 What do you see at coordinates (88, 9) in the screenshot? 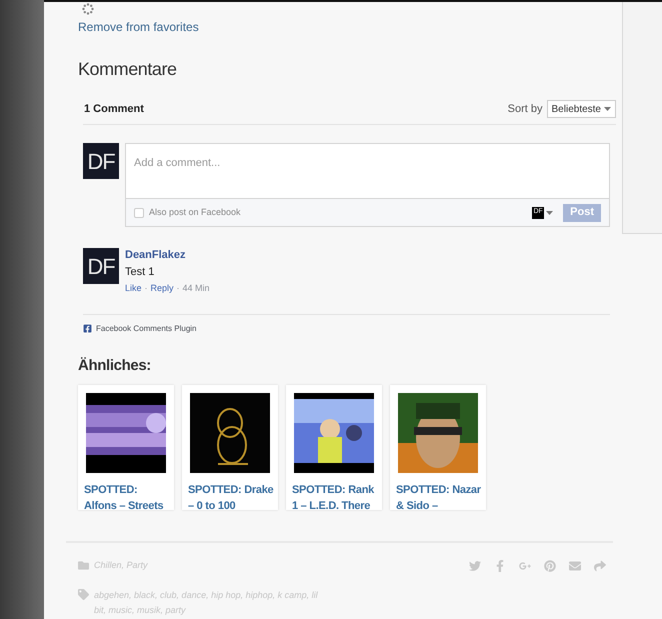
I see `spinner-icon` at bounding box center [88, 9].